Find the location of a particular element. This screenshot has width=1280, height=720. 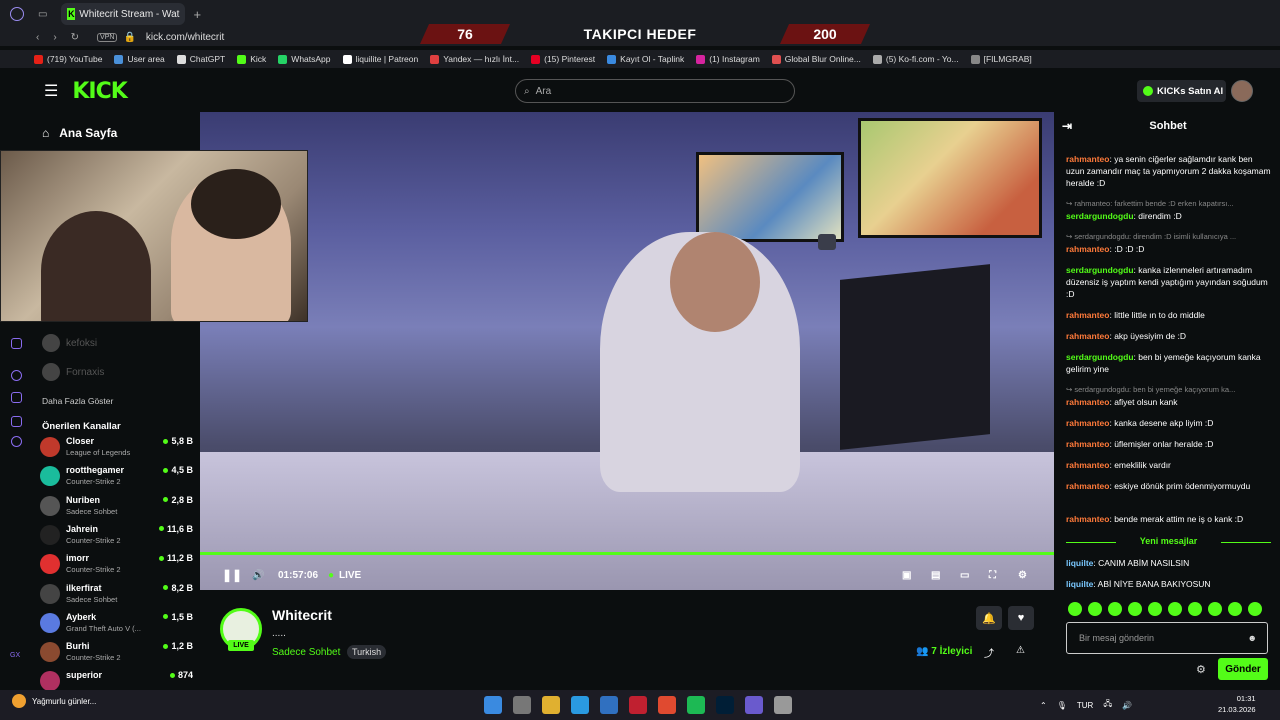

chat-settings-icon: ⚙ is located at coordinates (1201, 669).